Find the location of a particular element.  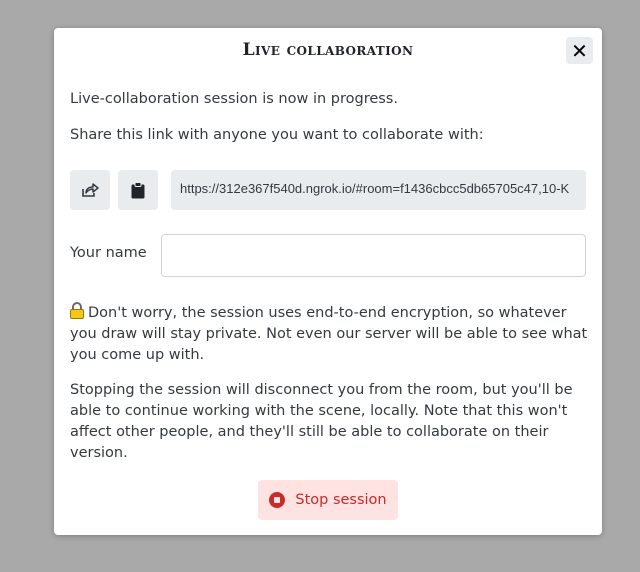

your-name-label: Your name is located at coordinates (108, 253).